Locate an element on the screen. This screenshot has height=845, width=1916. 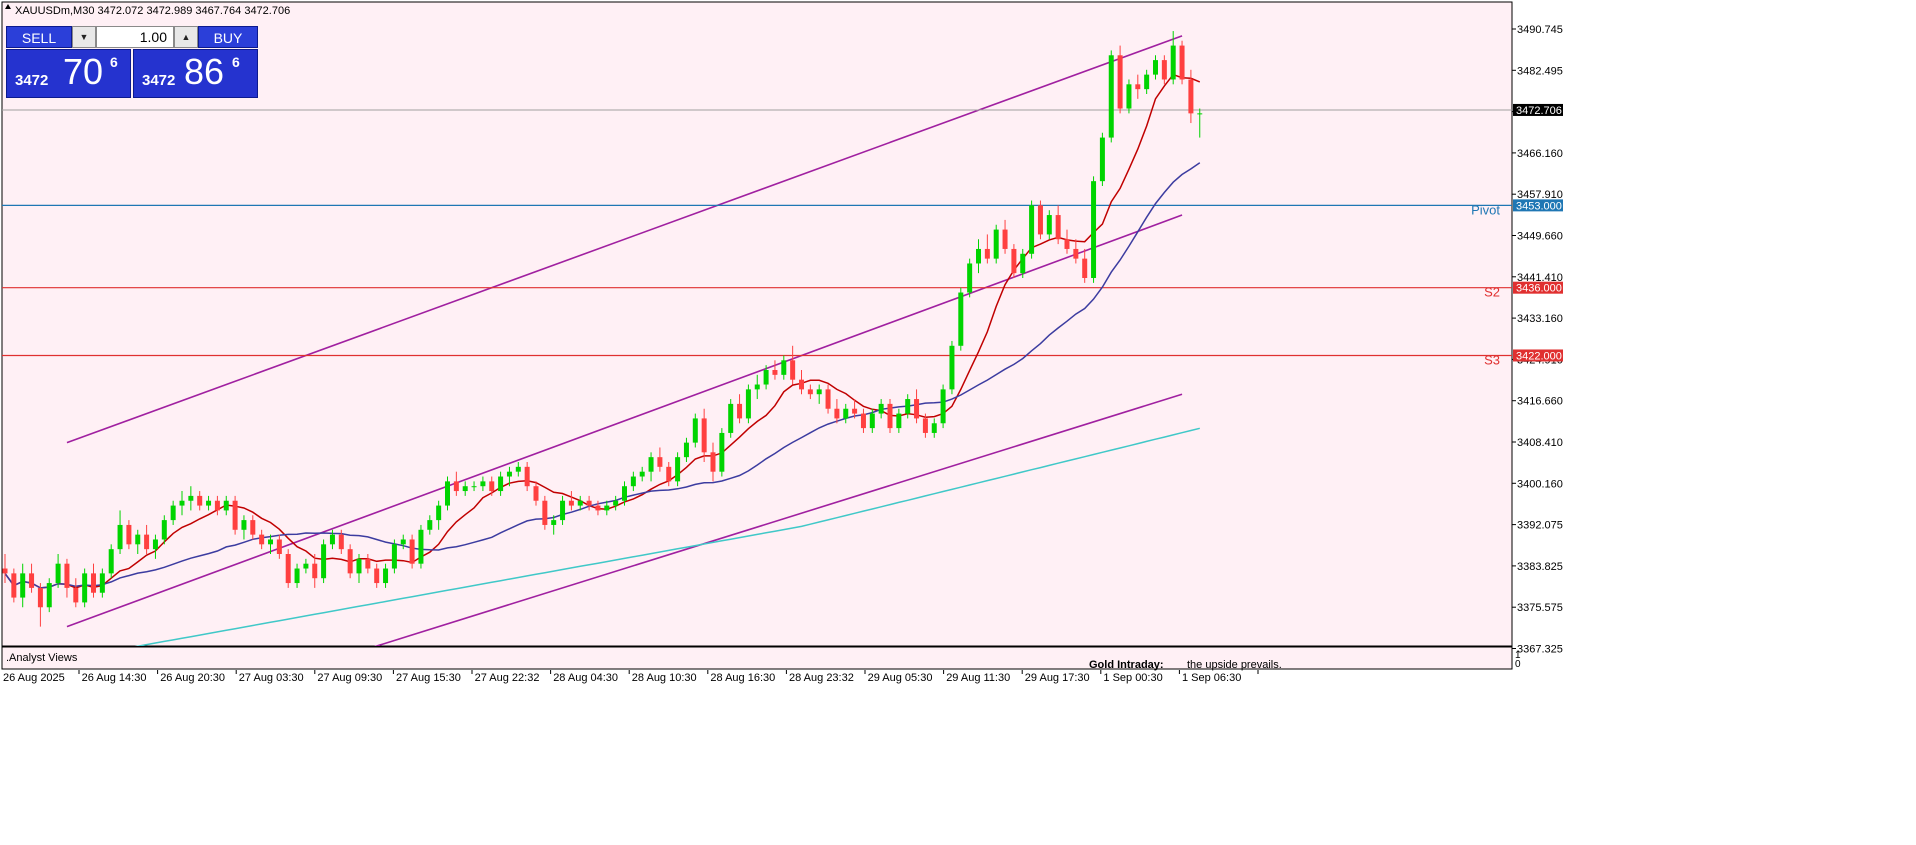
lot-size-input is located at coordinates (135, 37).